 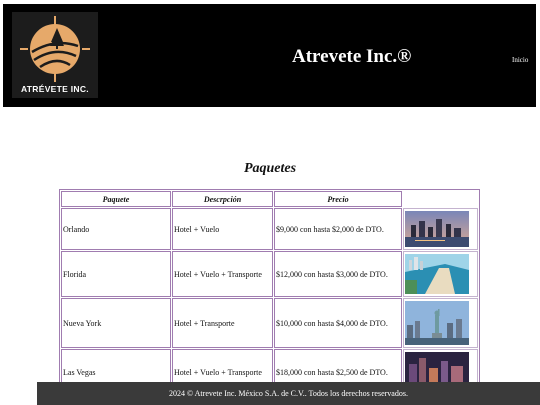 What do you see at coordinates (338, 323) in the screenshot?
I see `package-price: $10,000 con hasta $4,000 de DTO.` at bounding box center [338, 323].